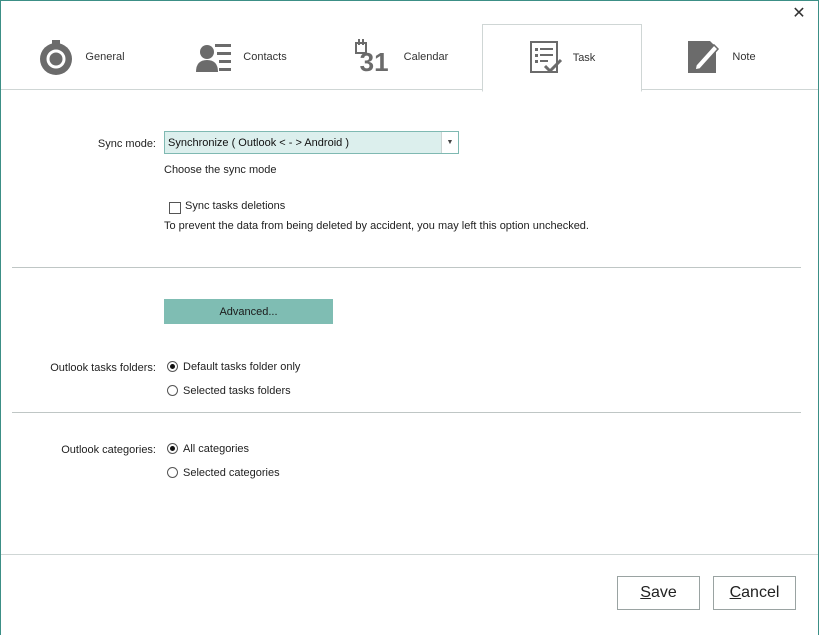 The height and width of the screenshot is (635, 819). What do you see at coordinates (265, 57) in the screenshot?
I see `tab-label: Contacts` at bounding box center [265, 57].